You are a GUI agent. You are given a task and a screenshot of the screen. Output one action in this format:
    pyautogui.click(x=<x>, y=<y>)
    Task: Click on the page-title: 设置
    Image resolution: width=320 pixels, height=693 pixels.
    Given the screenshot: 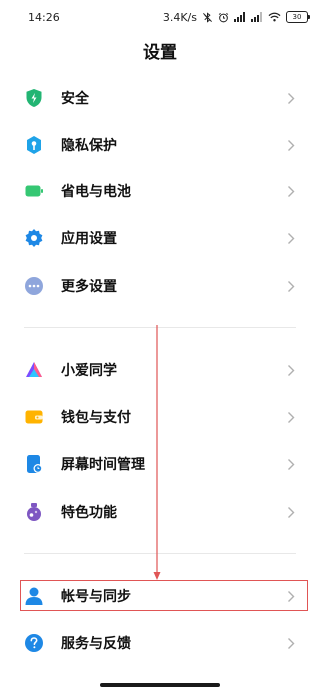 What is the action you would take?
    pyautogui.click(x=160, y=53)
    